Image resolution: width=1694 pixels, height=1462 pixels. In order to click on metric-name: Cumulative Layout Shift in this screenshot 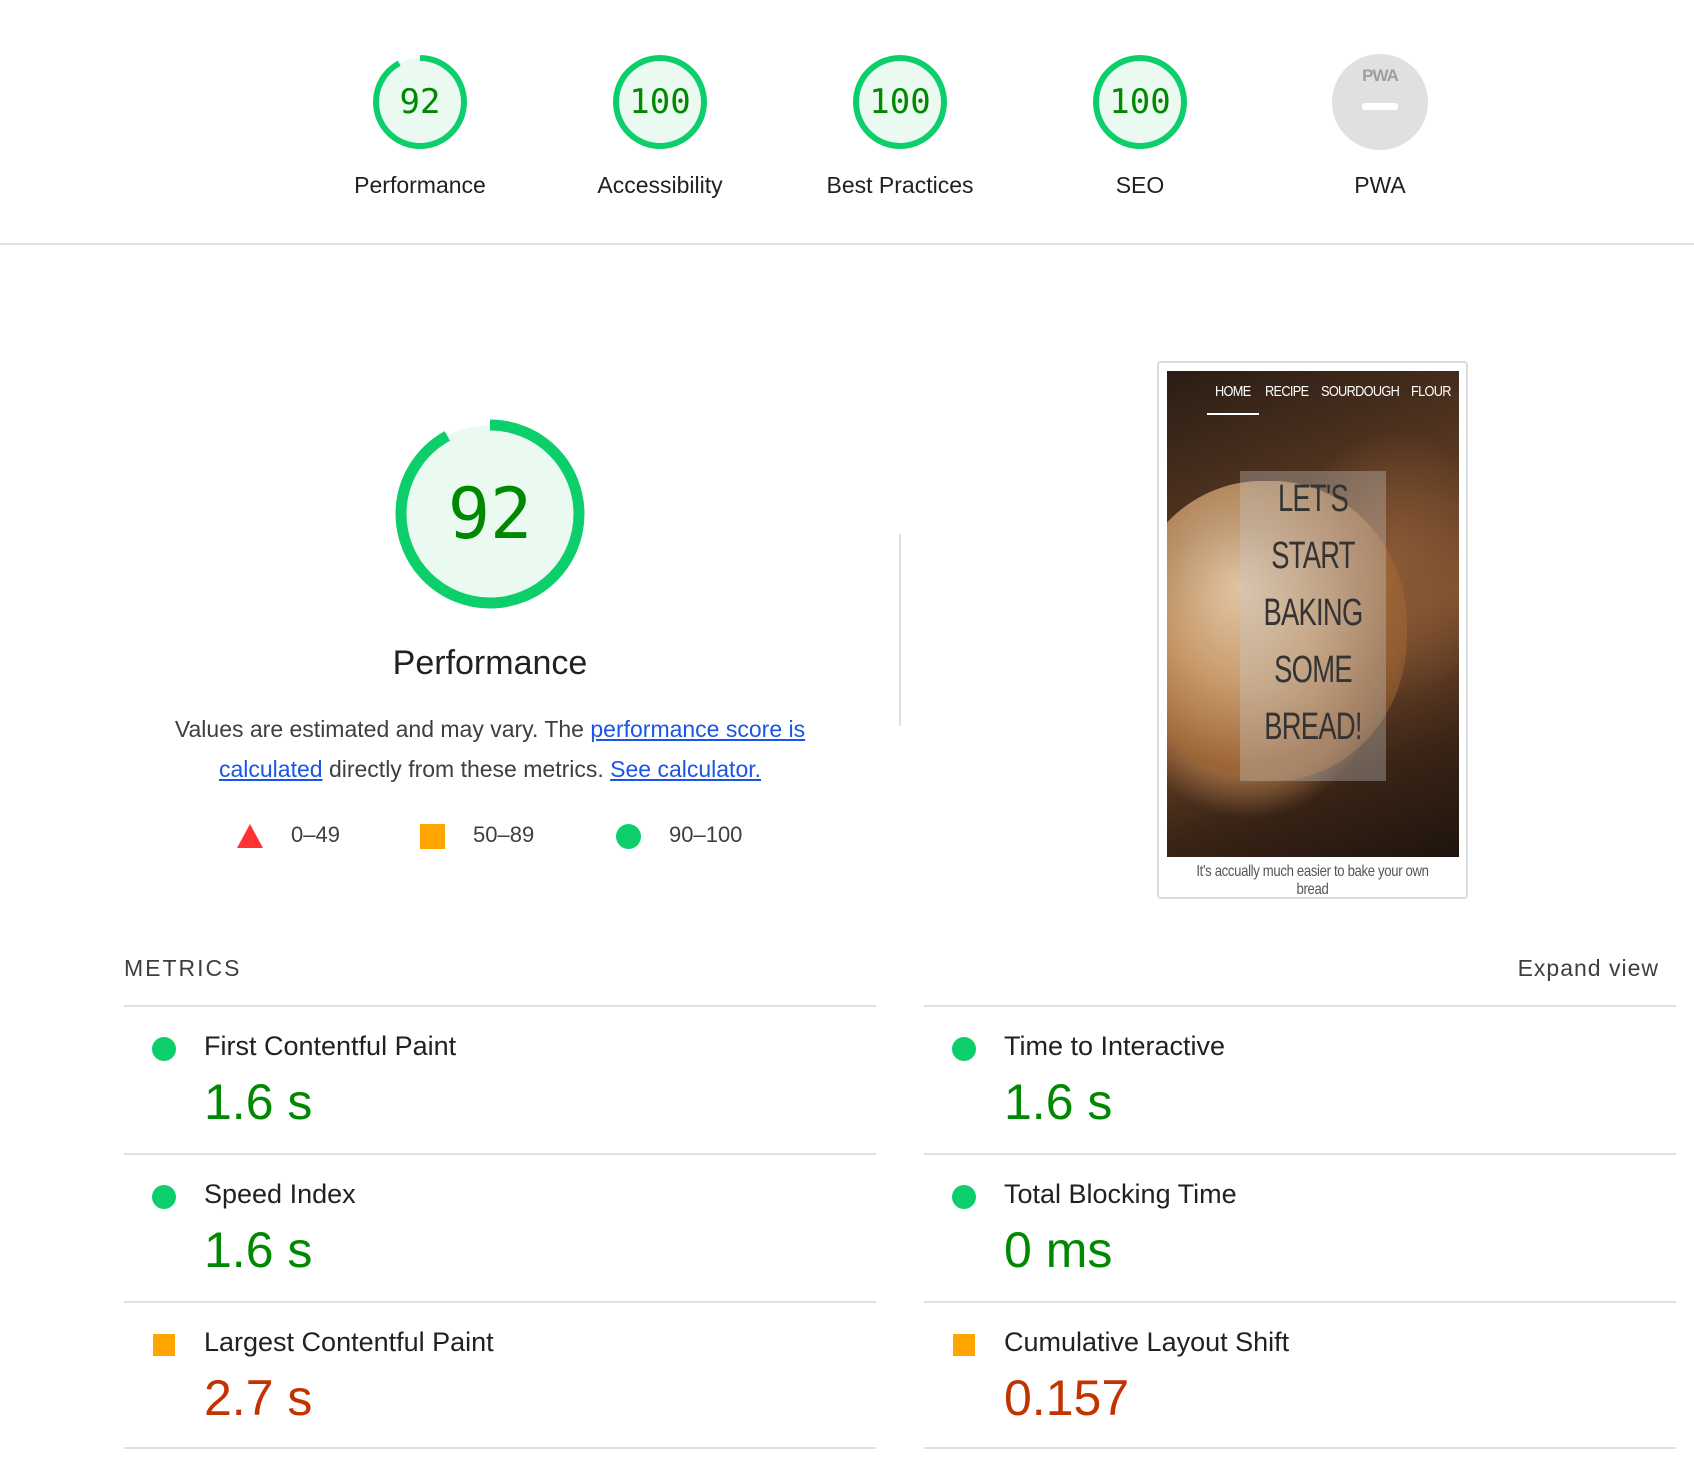, I will do `click(1147, 1342)`.